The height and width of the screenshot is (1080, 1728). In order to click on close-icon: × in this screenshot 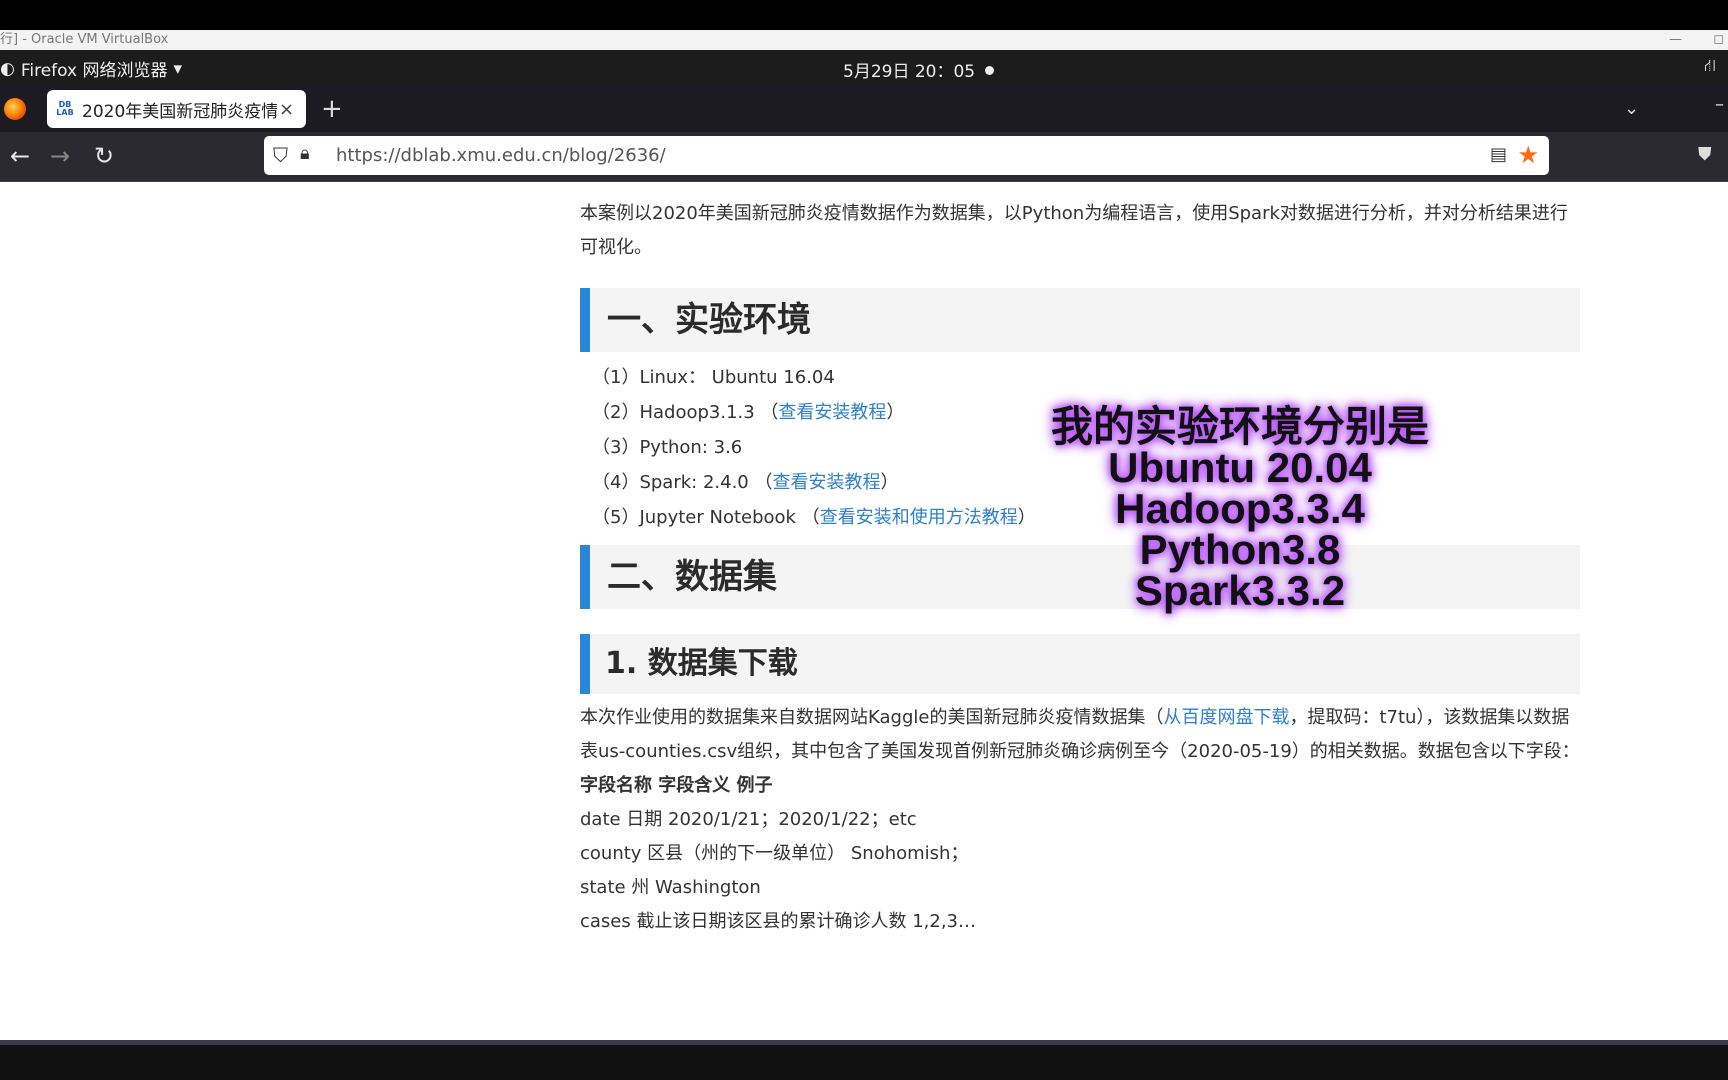, I will do `click(286, 109)`.